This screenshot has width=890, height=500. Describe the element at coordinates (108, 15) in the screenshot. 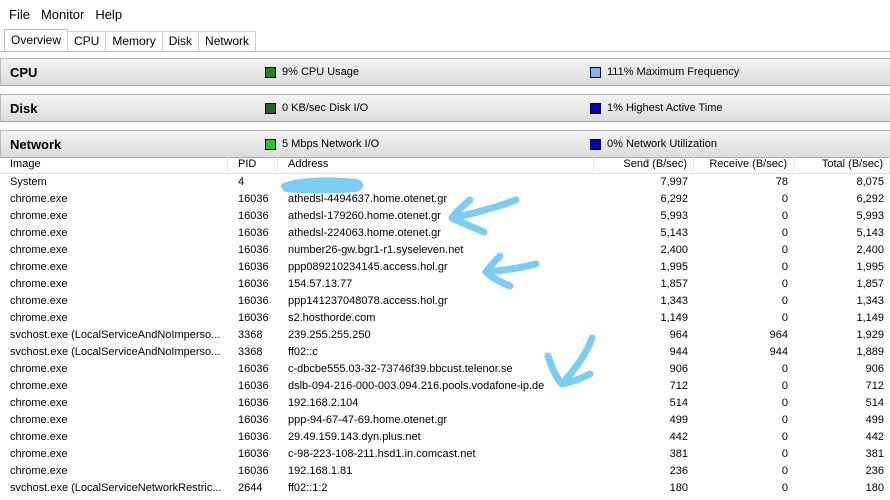

I see `menu-help: Help` at that location.